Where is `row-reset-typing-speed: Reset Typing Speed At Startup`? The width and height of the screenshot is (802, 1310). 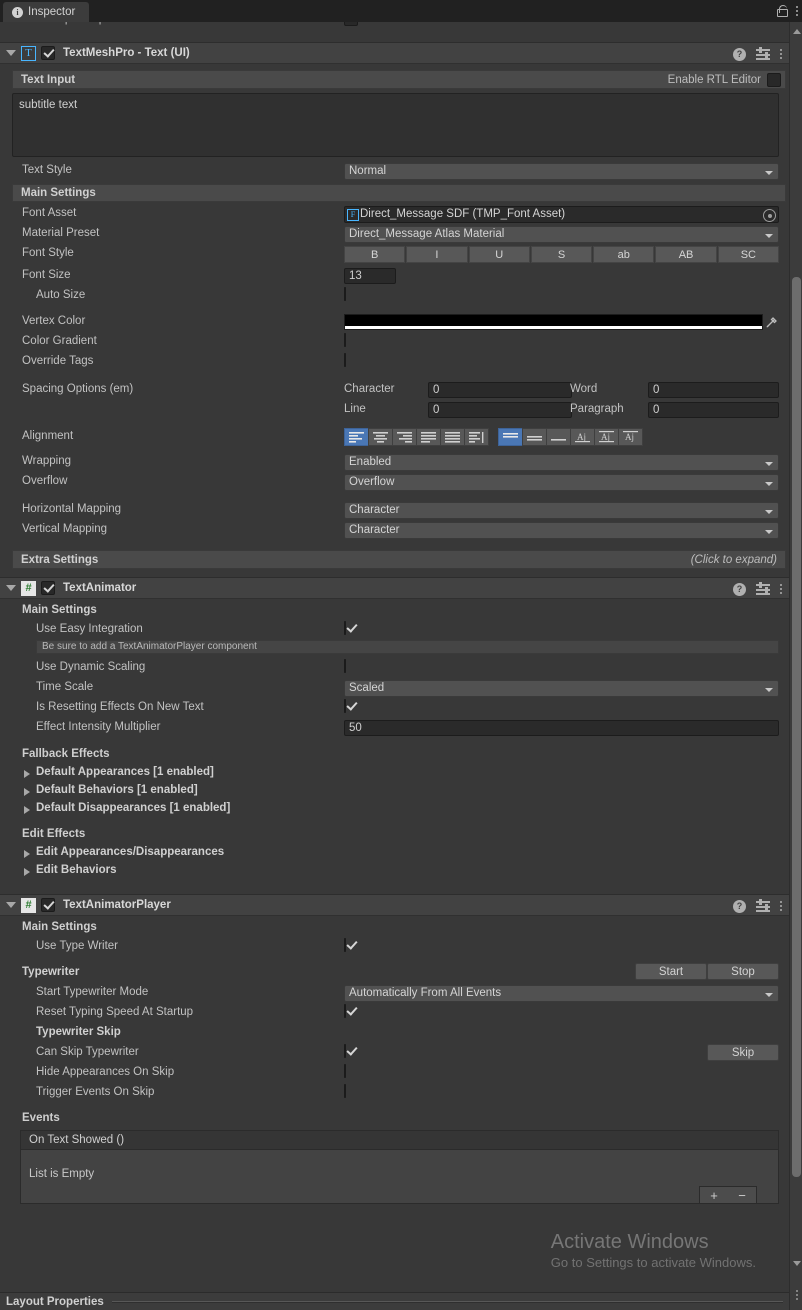
row-reset-typing-speed: Reset Typing Speed At Startup is located at coordinates (395, 1013).